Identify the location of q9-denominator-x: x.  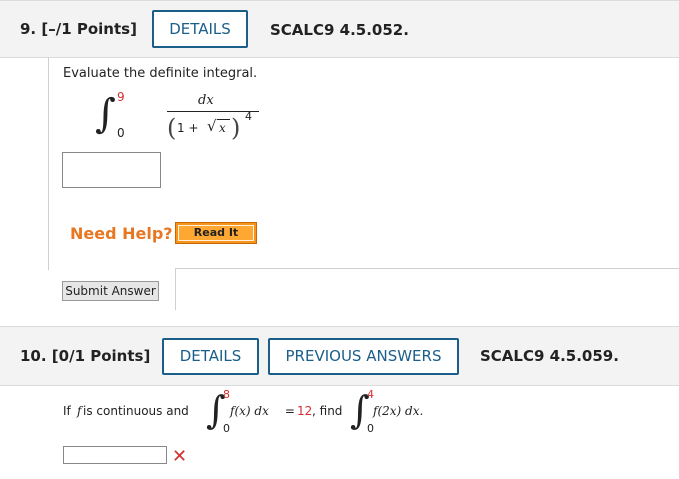
(222, 128).